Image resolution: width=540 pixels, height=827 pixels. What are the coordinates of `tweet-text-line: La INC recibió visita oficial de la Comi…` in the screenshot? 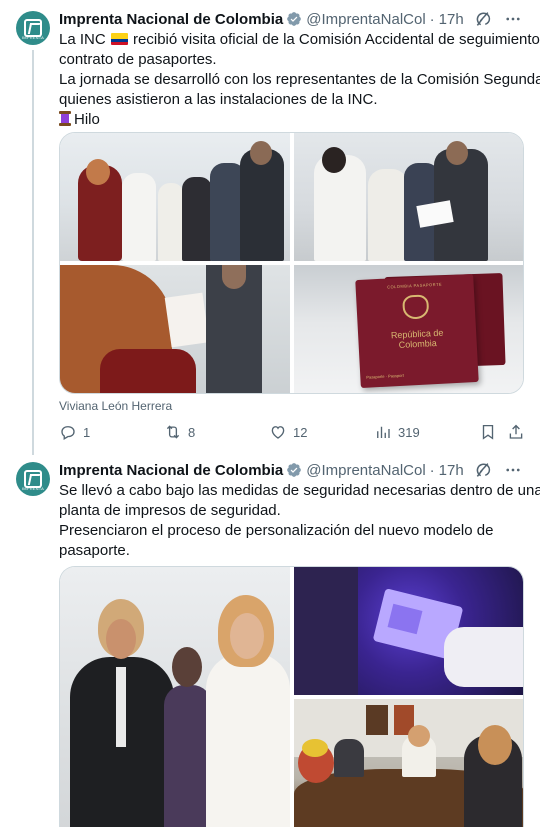 It's located at (299, 39).